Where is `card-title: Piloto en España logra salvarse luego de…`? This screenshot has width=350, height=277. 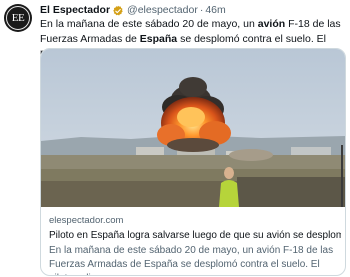 card-title: Piloto en España logra salvarse luego de… is located at coordinates (195, 235).